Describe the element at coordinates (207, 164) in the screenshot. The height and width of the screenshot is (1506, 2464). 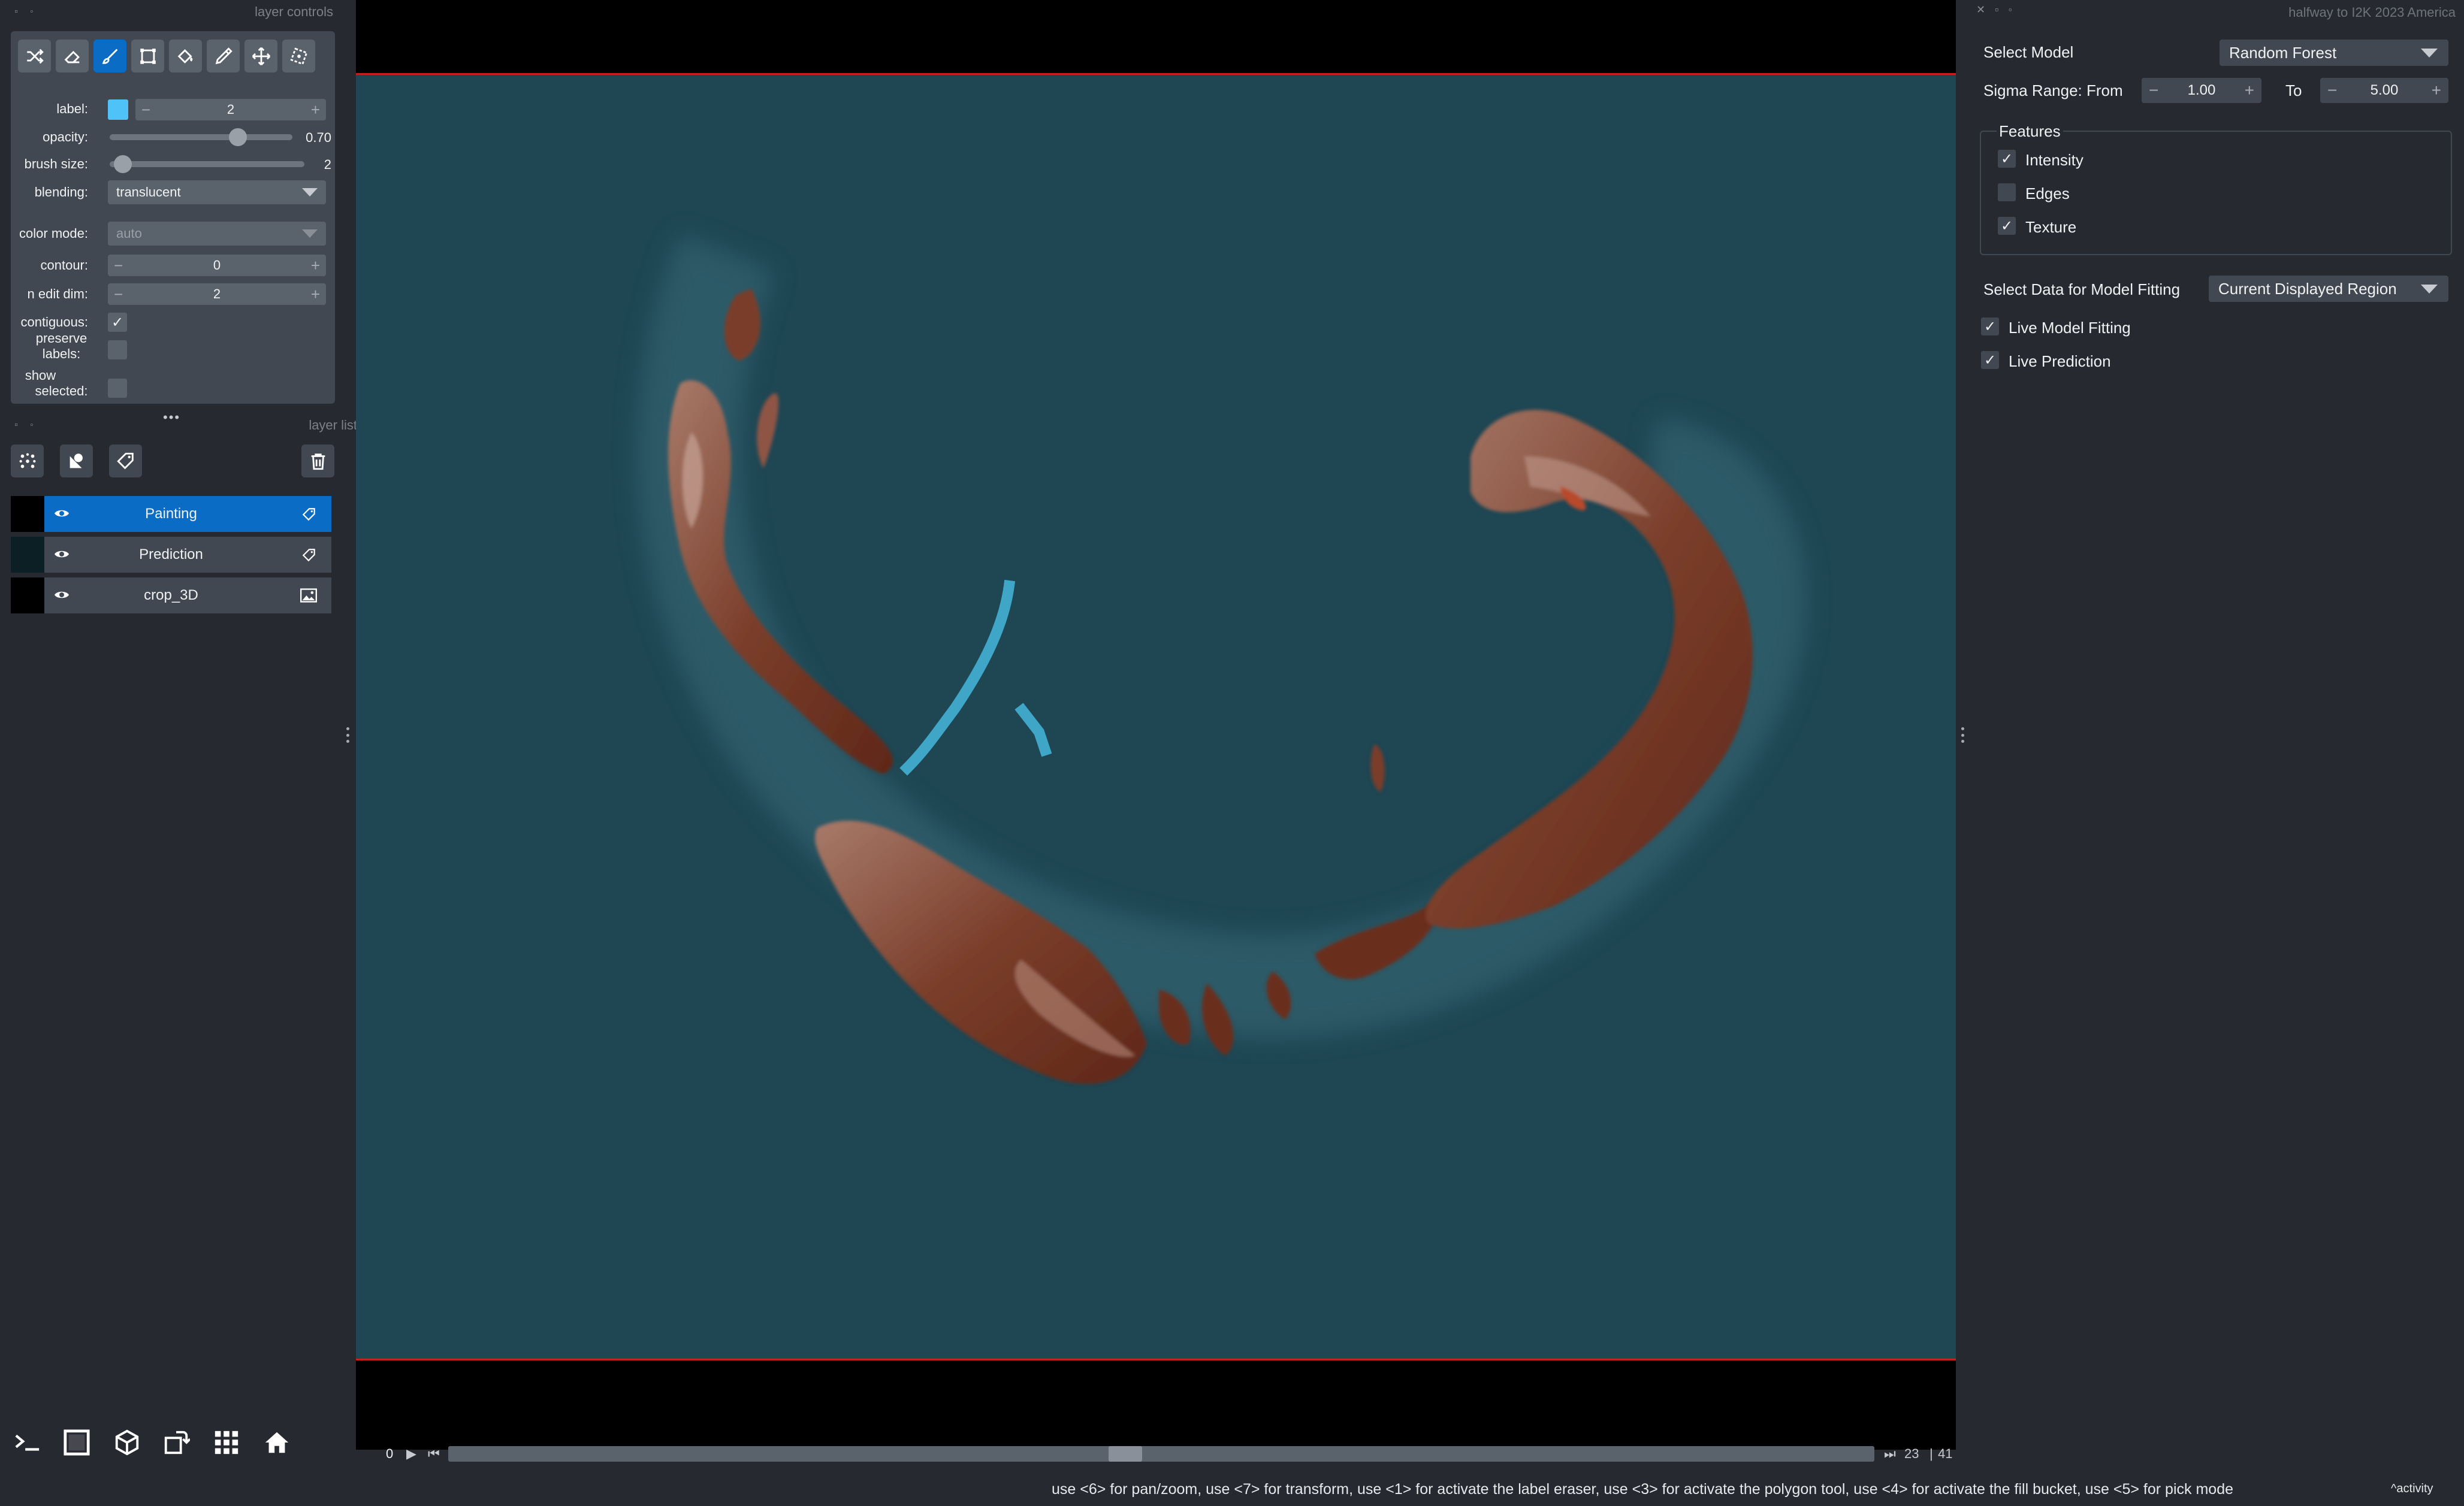
I see `brush-size-slider` at that location.